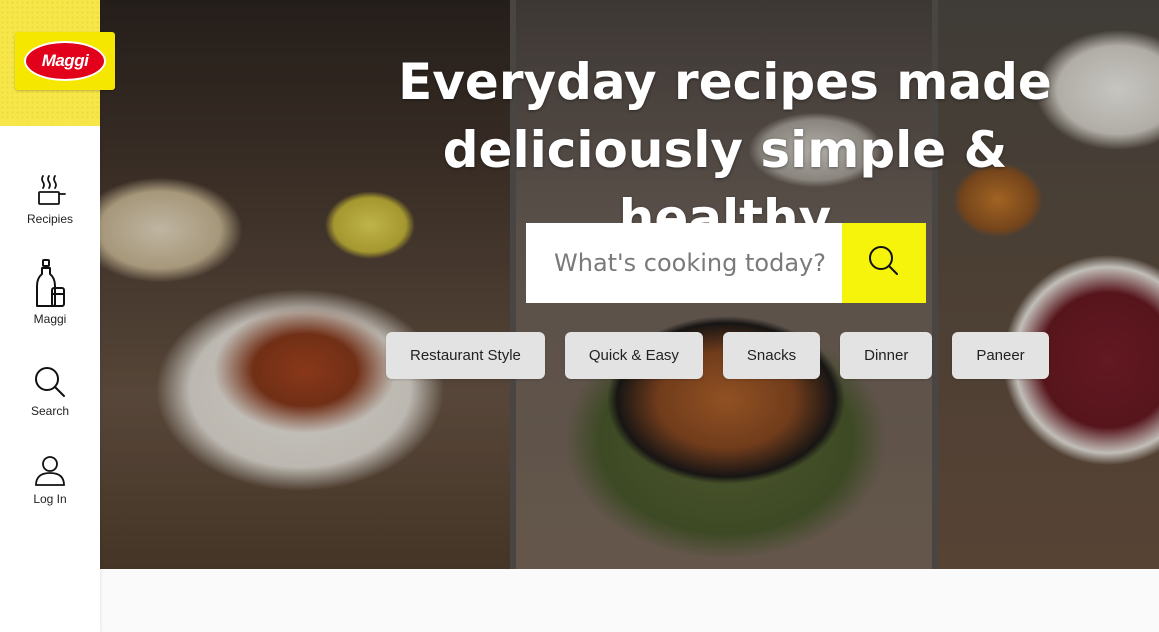  I want to click on sidebar: Maggi Recipies Maggi Search Log In, so click(57, 316).